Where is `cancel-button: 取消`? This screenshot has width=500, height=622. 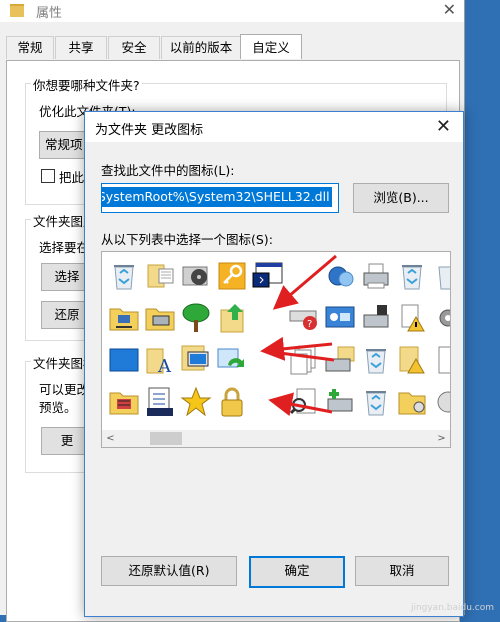 cancel-button: 取消 is located at coordinates (402, 571).